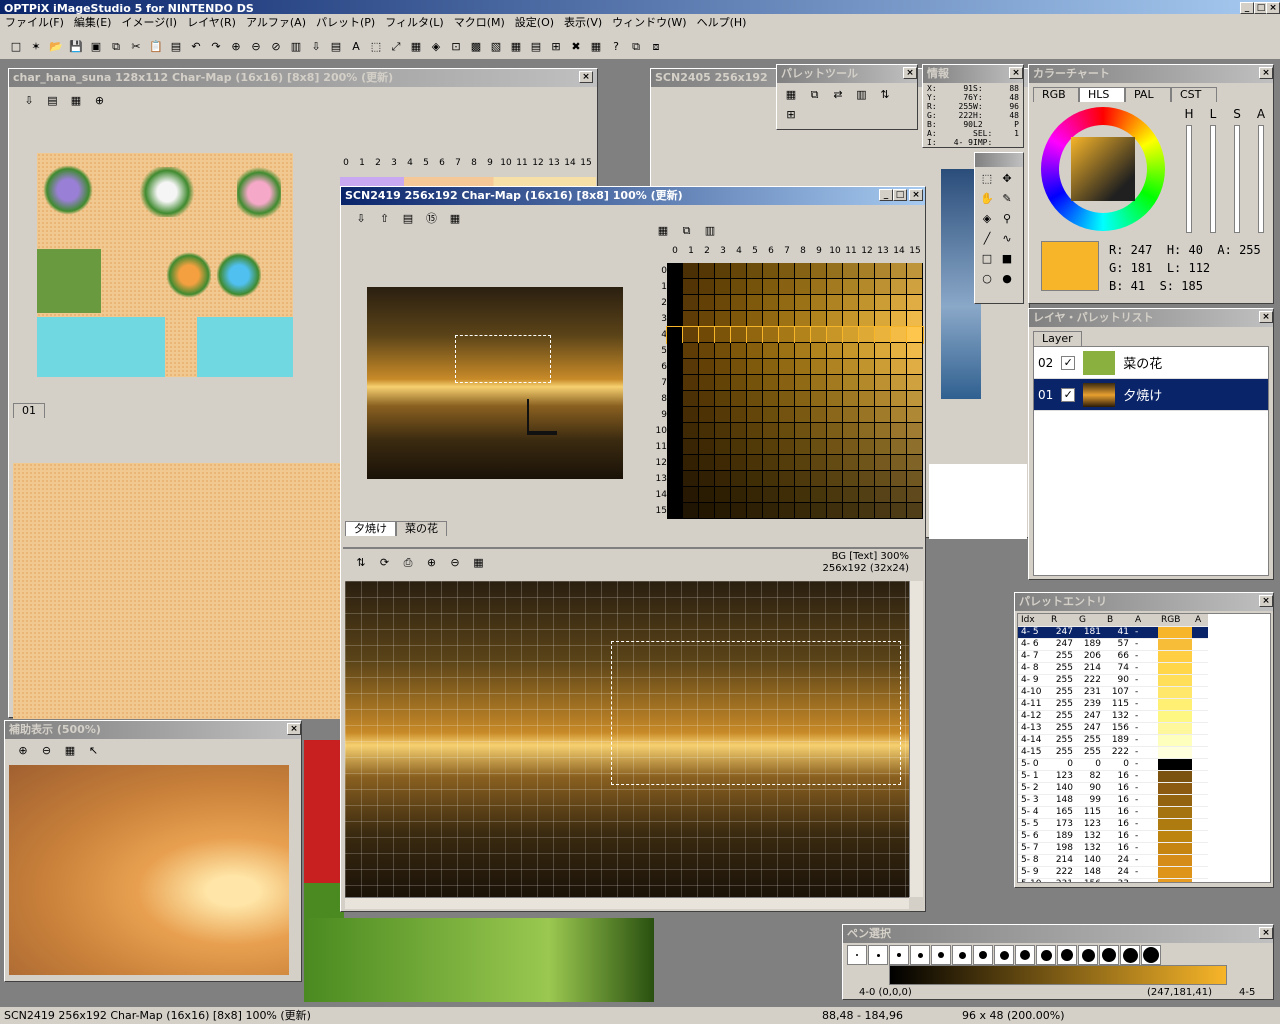 Image resolution: width=1280 pixels, height=1024 pixels. I want to click on ellipse-icon: ○, so click(987, 279).